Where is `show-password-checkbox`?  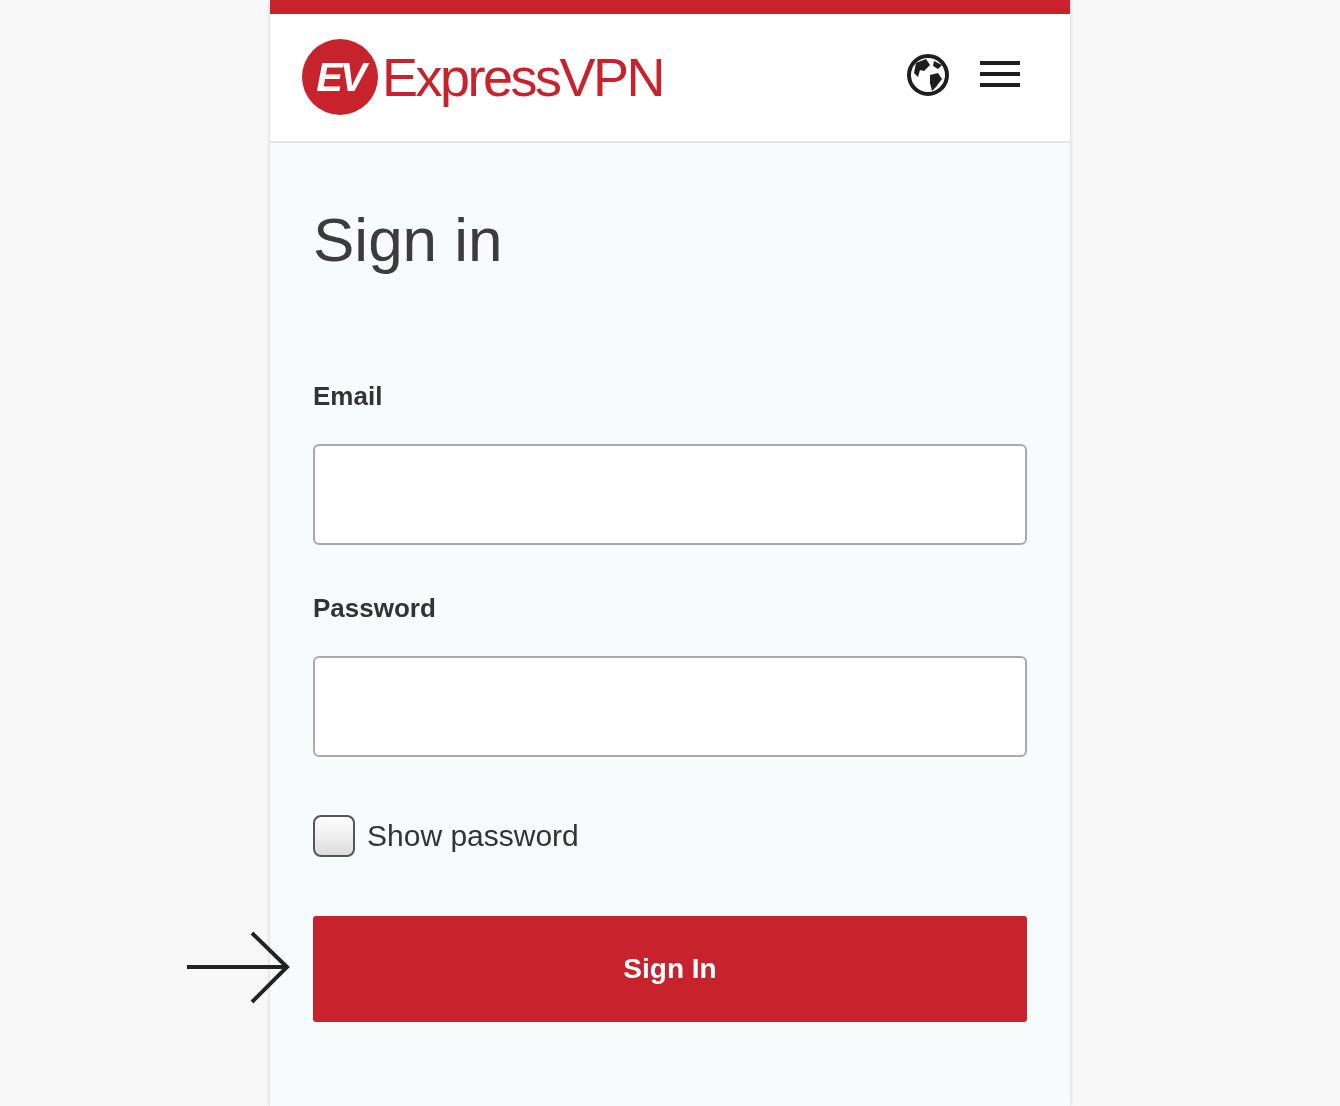
show-password-checkbox is located at coordinates (334, 835).